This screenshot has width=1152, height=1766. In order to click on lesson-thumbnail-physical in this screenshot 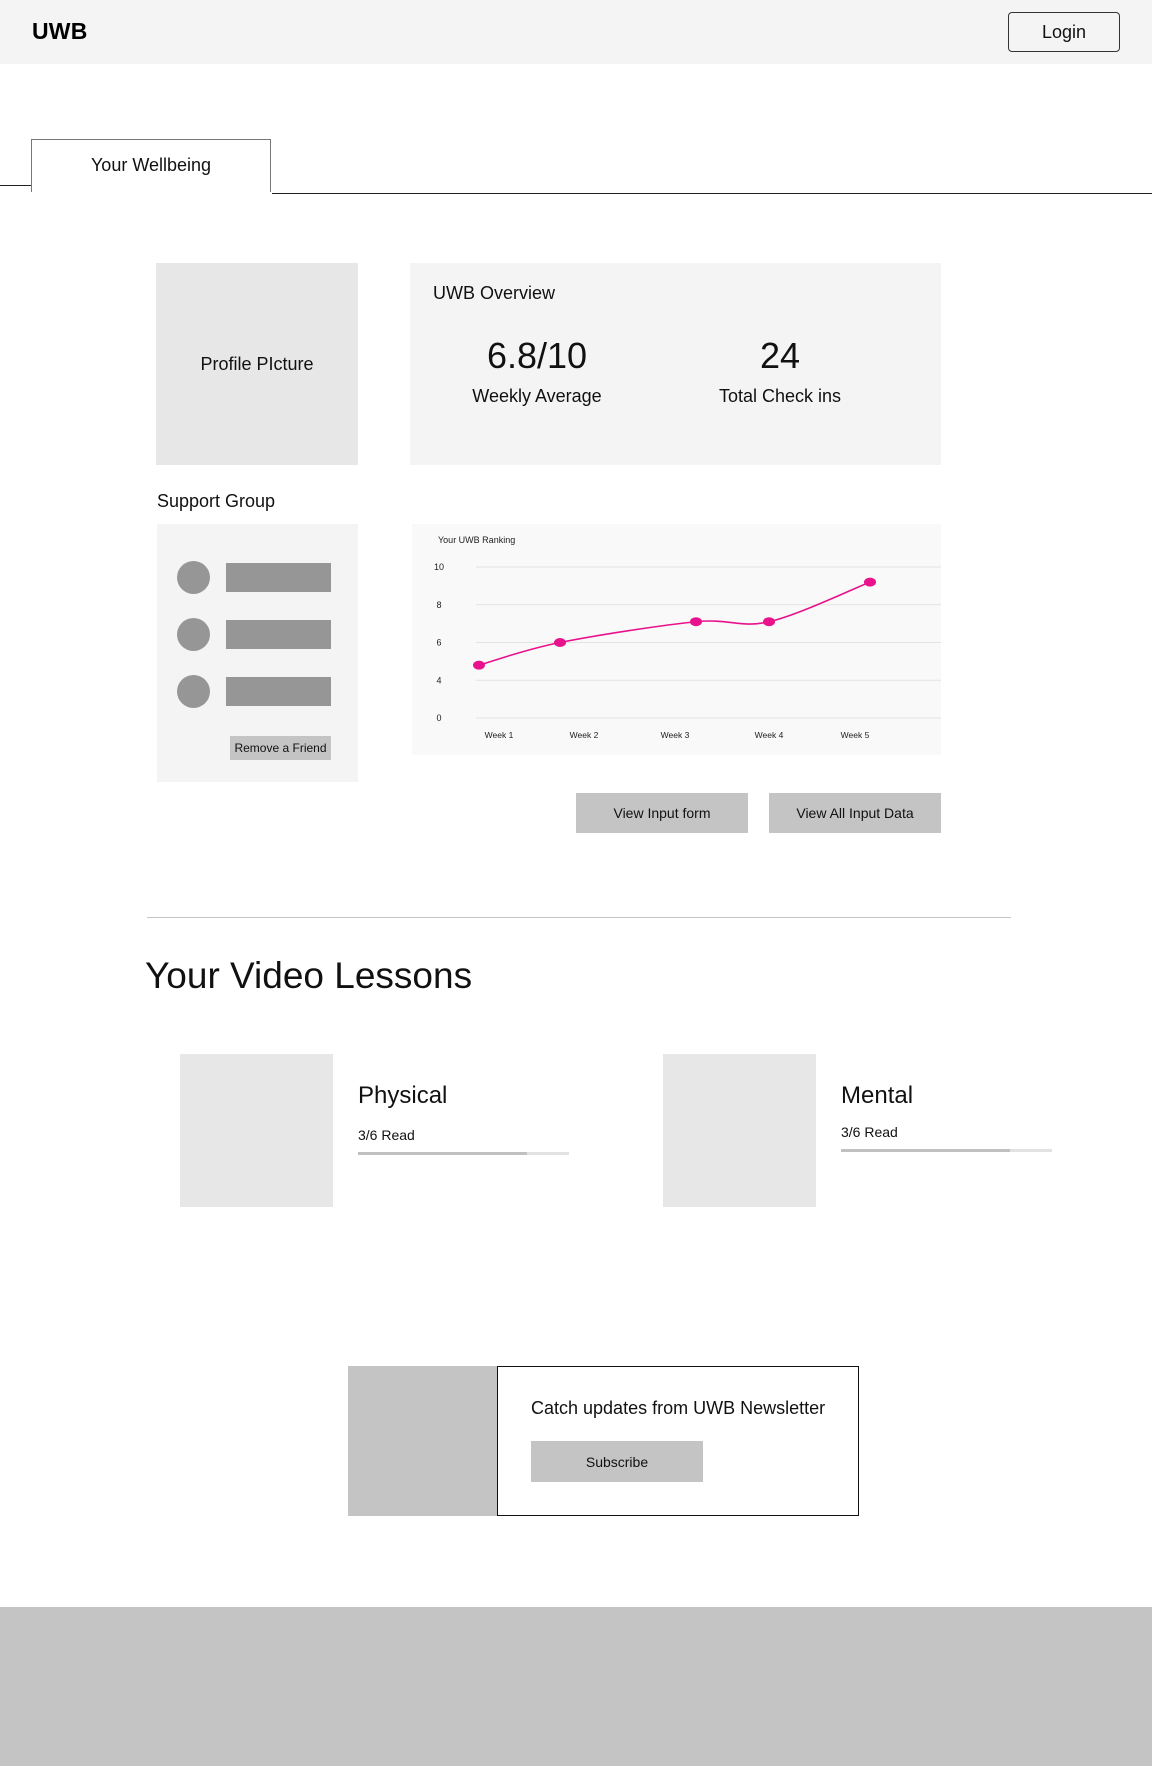, I will do `click(256, 1130)`.